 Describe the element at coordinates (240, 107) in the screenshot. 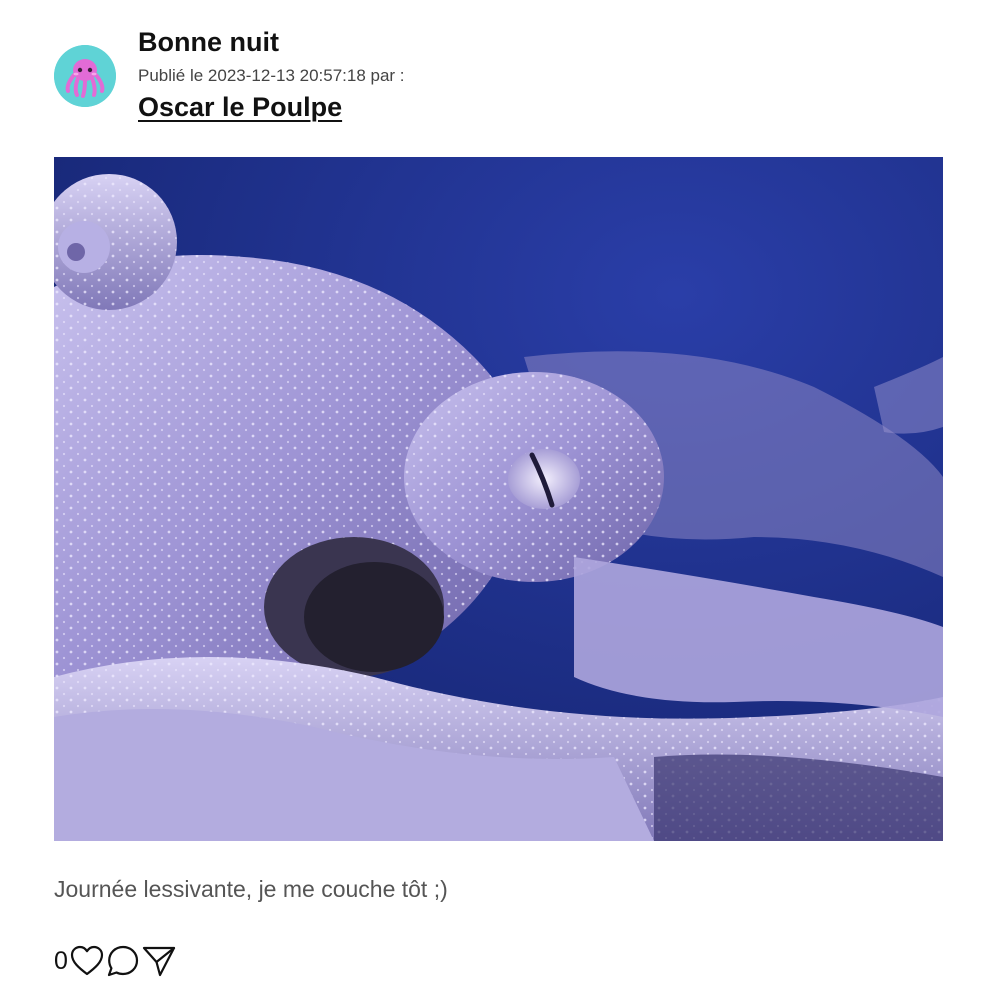

I see `author-link: Oscar le Poulpe` at that location.